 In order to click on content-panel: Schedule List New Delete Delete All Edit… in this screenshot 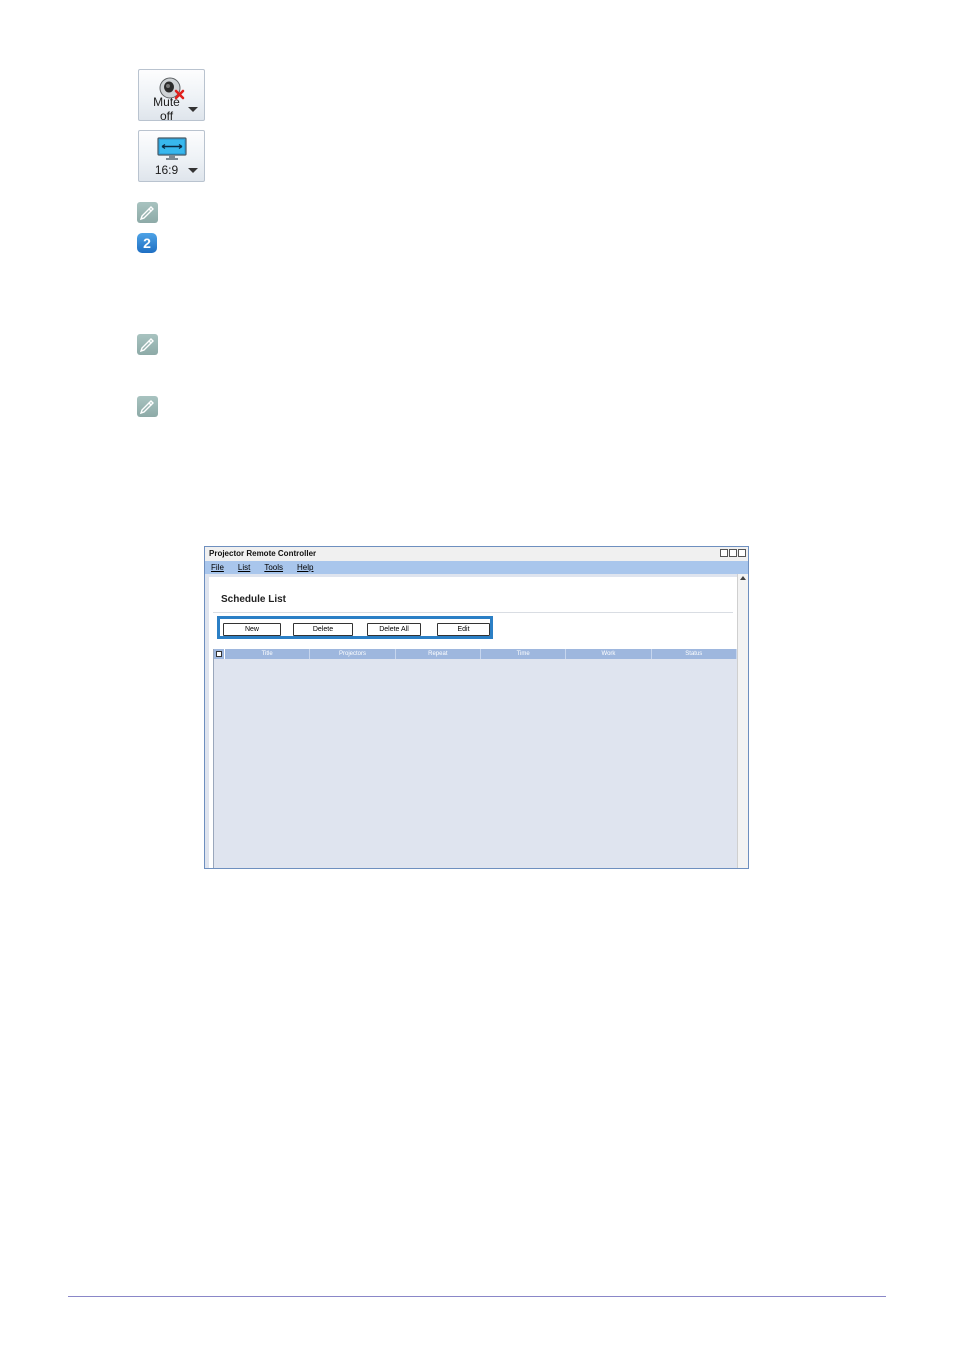, I will do `click(473, 722)`.